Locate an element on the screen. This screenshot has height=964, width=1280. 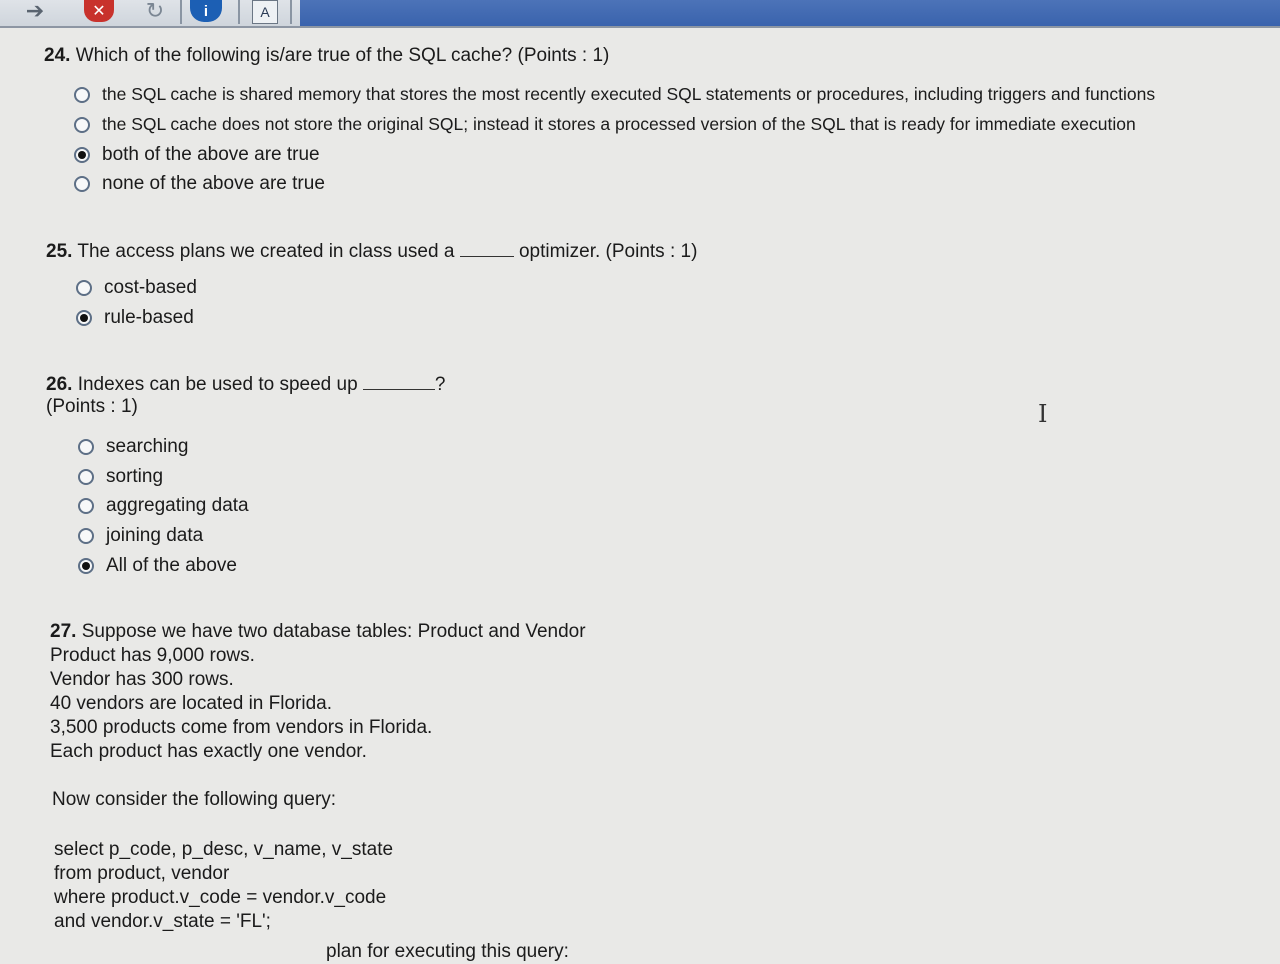
sql-query-line: where product.v_code = vendor.v_code is located at coordinates (220, 897).